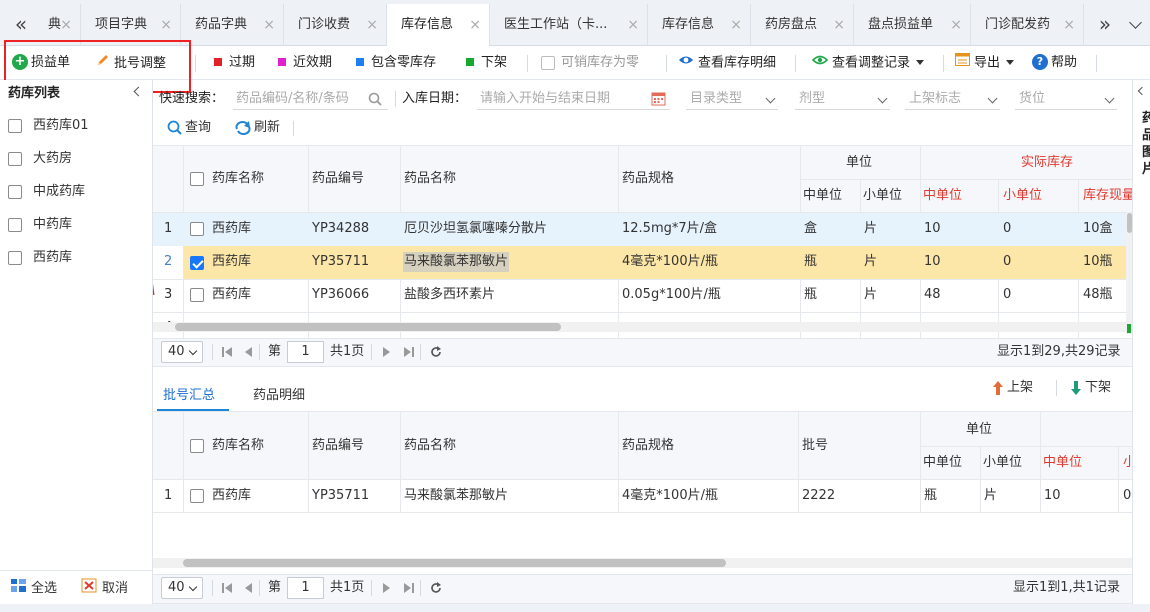 The width and height of the screenshot is (1150, 612). I want to click on sidebar-item-zhongchengyaoku: 中成药库, so click(46, 192).